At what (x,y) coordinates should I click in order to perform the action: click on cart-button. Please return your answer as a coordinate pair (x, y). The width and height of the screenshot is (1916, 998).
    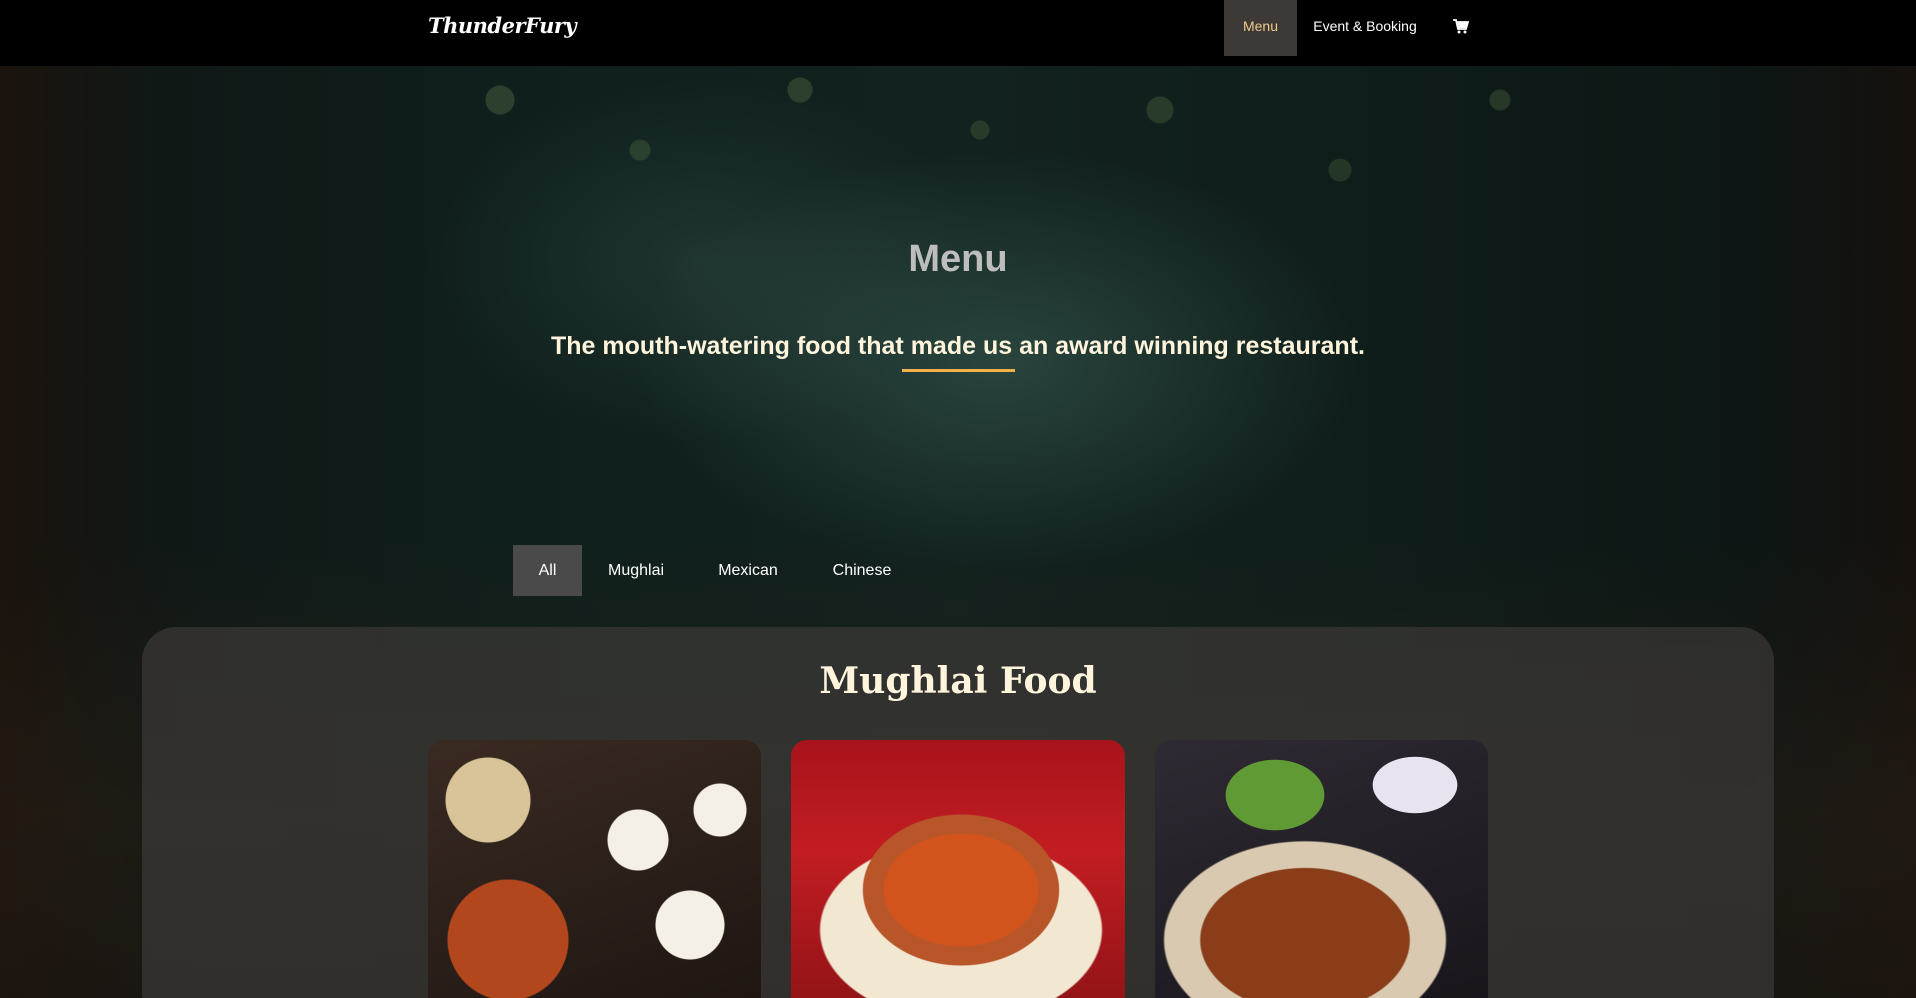
    Looking at the image, I should click on (1461, 28).